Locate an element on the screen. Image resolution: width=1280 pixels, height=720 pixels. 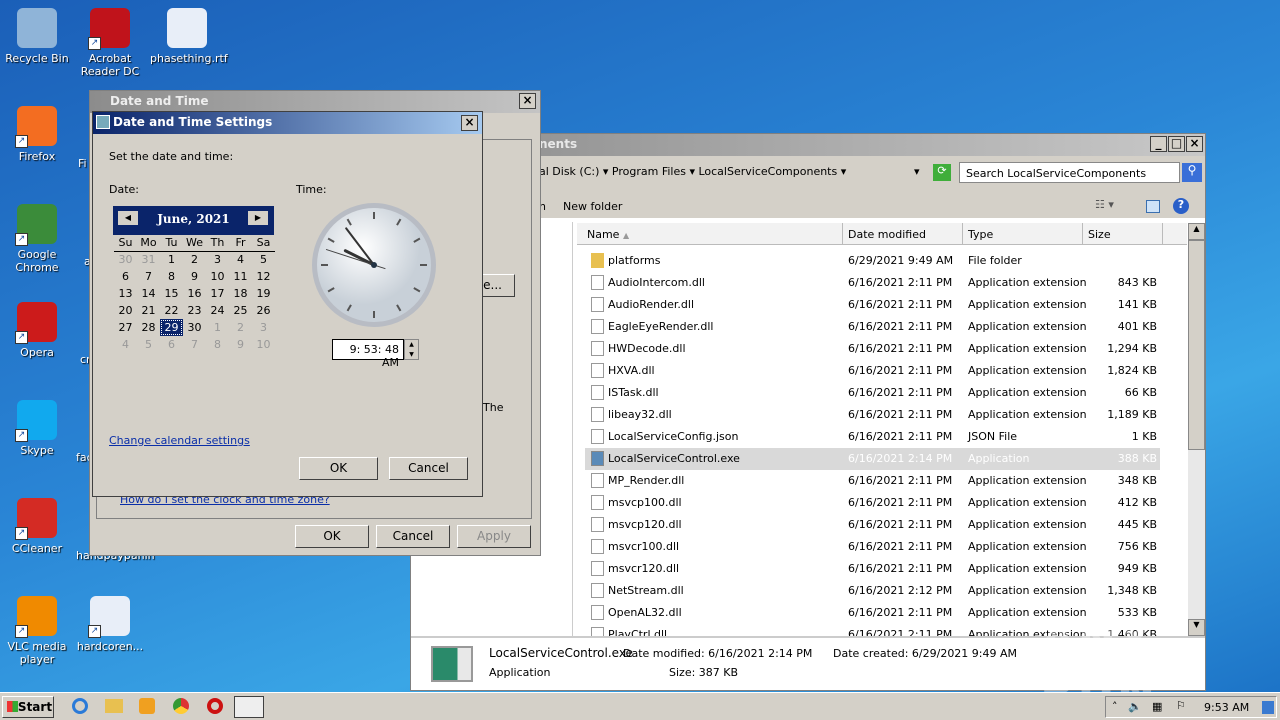
breadcrumb-item: LocalServiceComponents is located at coordinates (767, 171).